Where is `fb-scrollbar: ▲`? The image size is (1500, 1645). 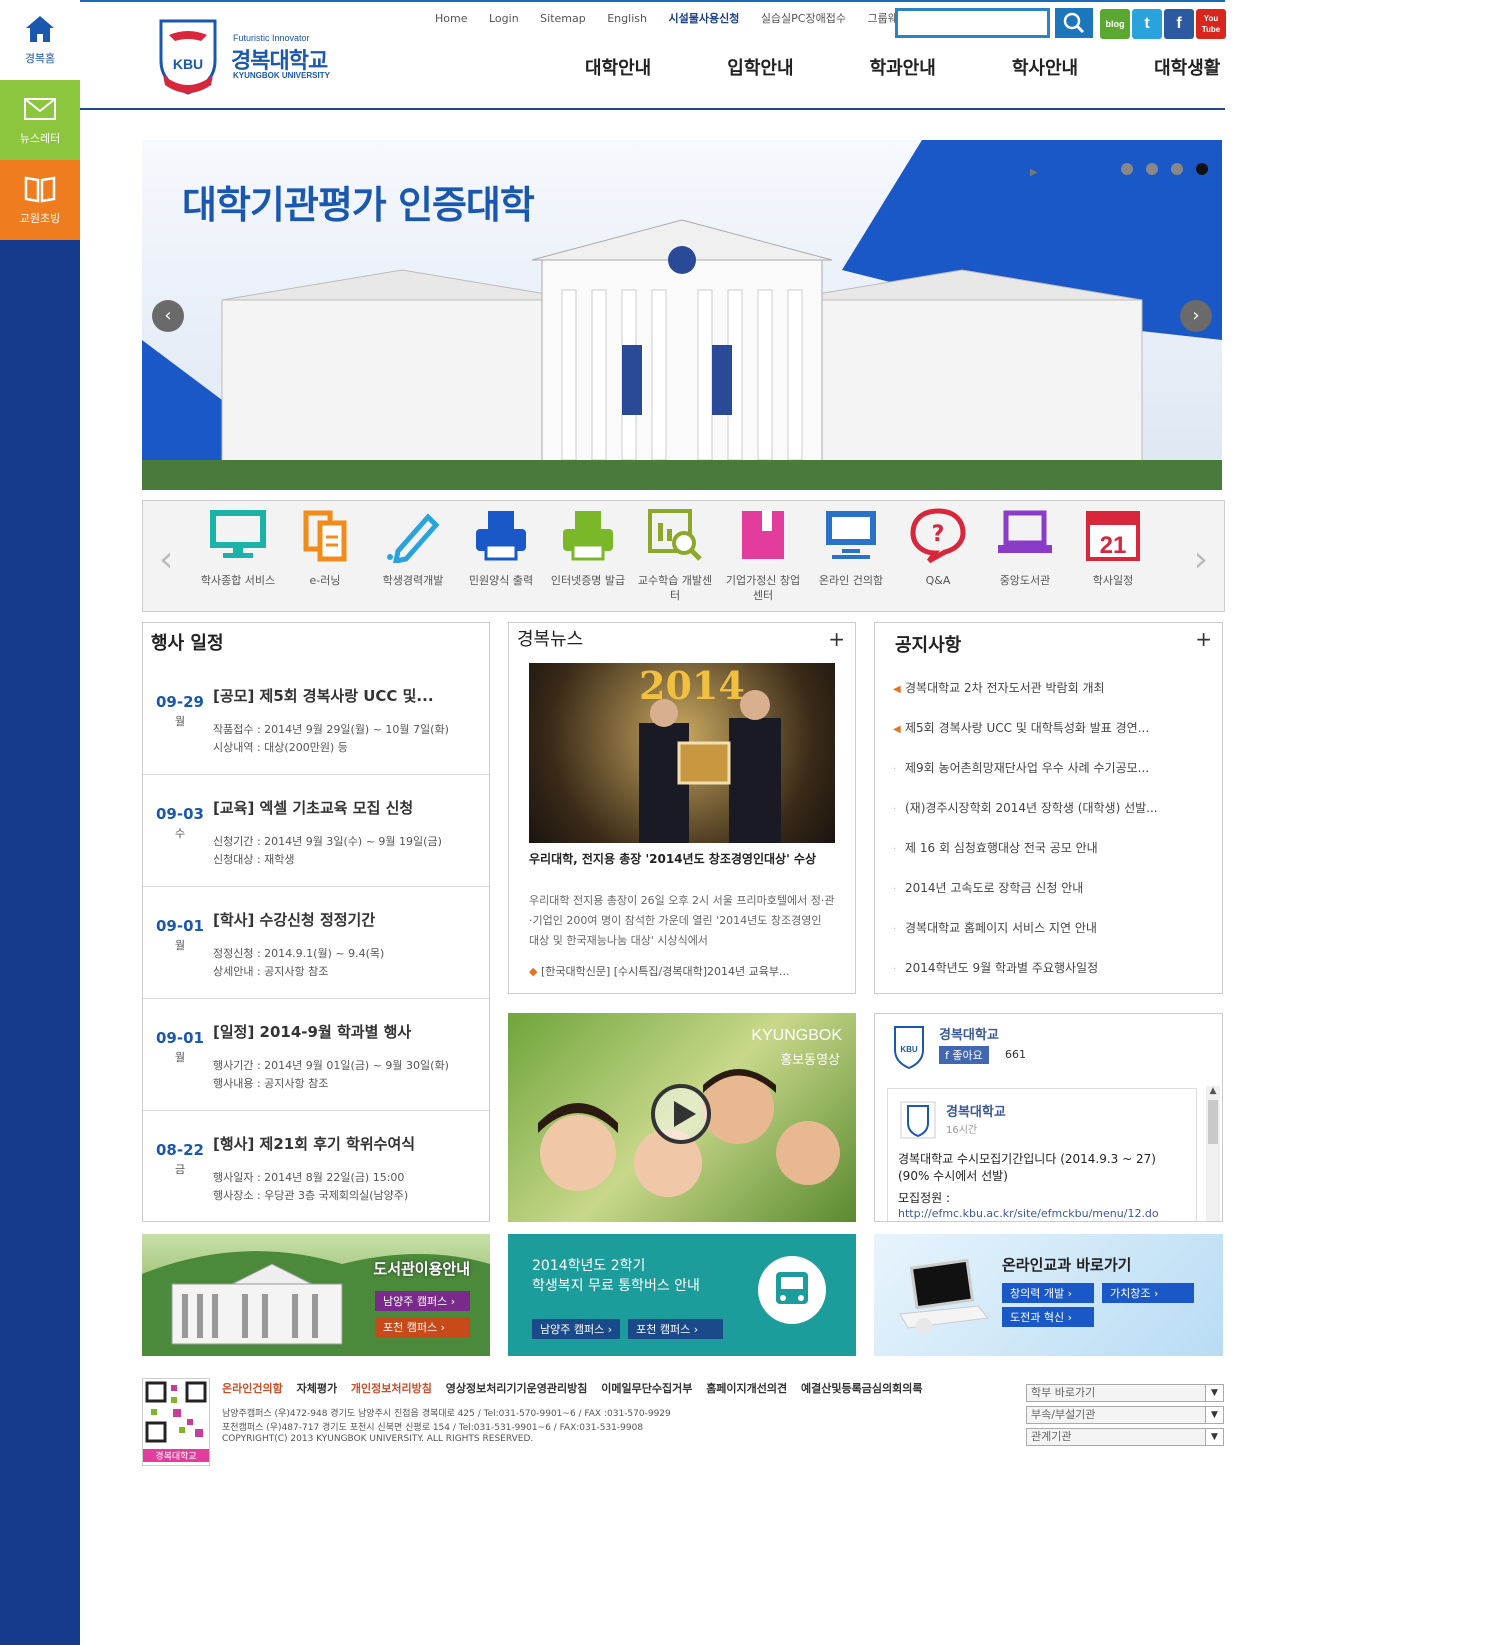
fb-scrollbar: ▲ is located at coordinates (1213, 1153).